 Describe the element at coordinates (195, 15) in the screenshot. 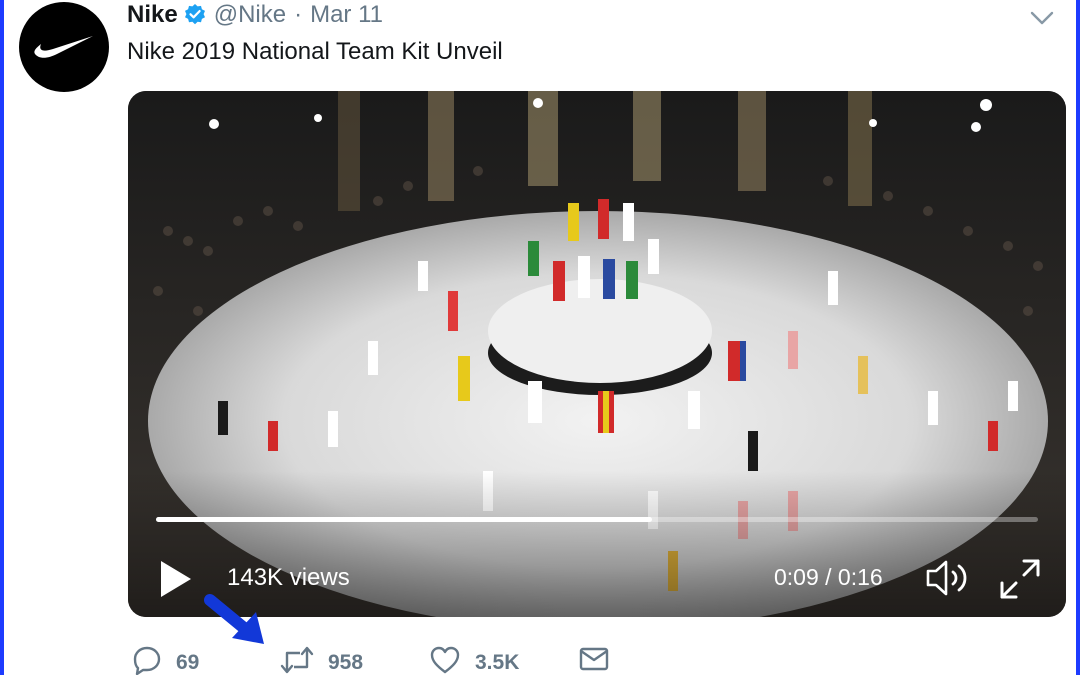

I see `verified-badge-icon` at that location.